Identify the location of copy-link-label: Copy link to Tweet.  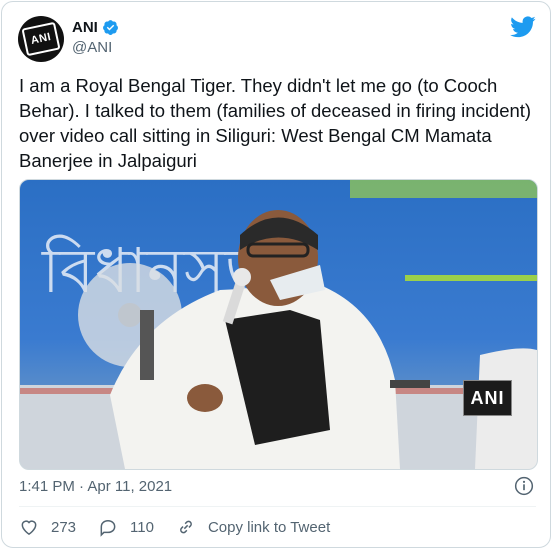
(269, 527).